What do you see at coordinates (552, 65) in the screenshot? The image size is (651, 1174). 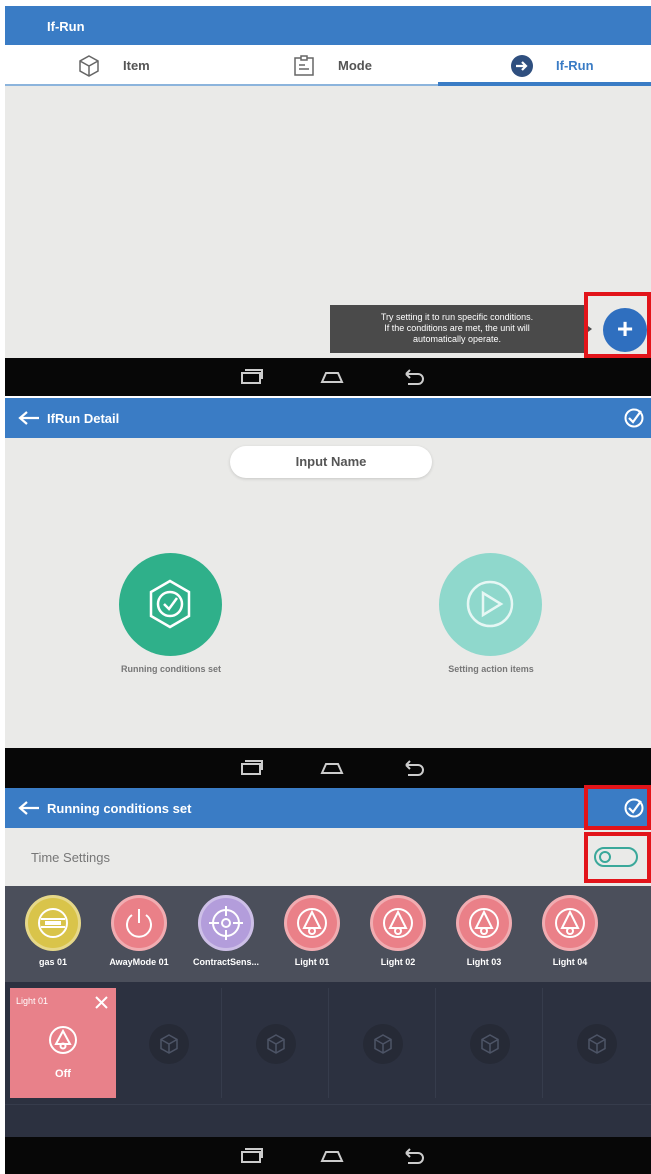 I see `tab-if-run: If-Run` at bounding box center [552, 65].